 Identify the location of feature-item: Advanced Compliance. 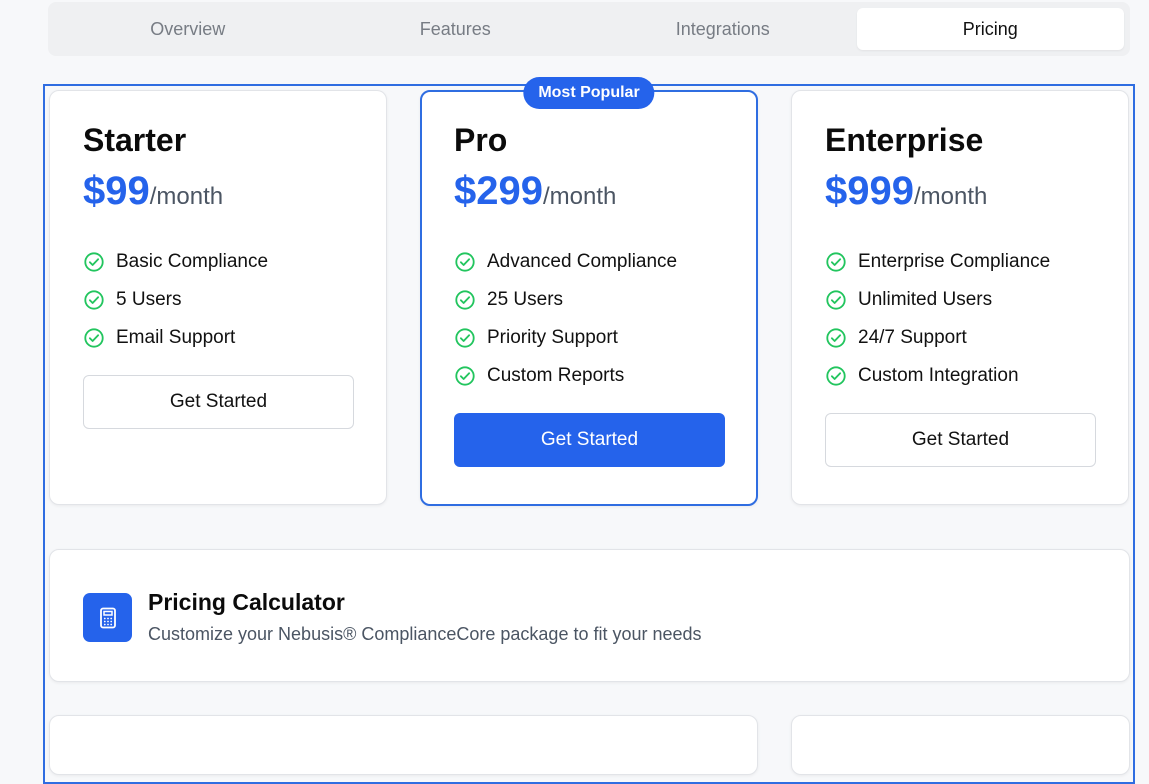
(589, 262).